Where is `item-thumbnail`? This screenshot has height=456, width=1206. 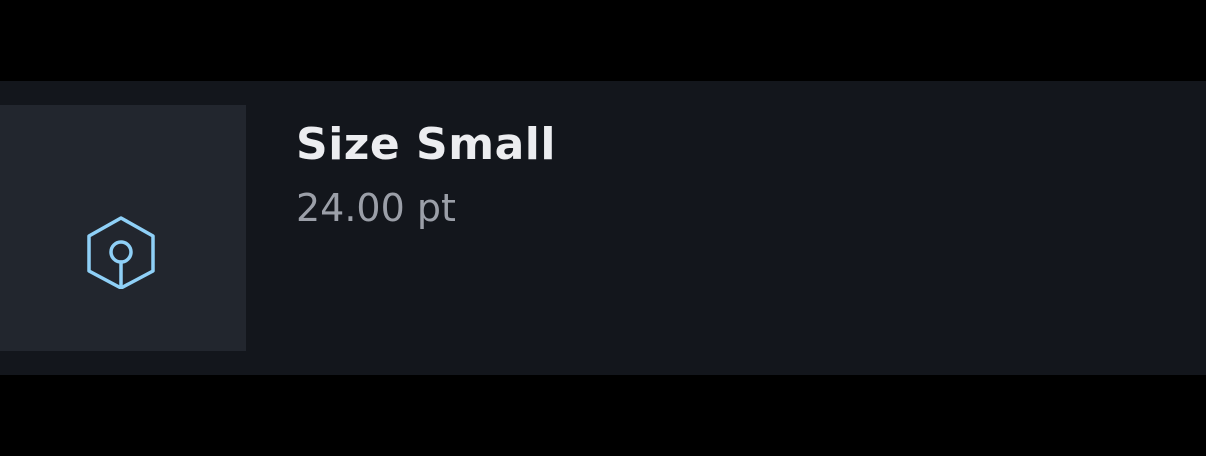 item-thumbnail is located at coordinates (123, 228).